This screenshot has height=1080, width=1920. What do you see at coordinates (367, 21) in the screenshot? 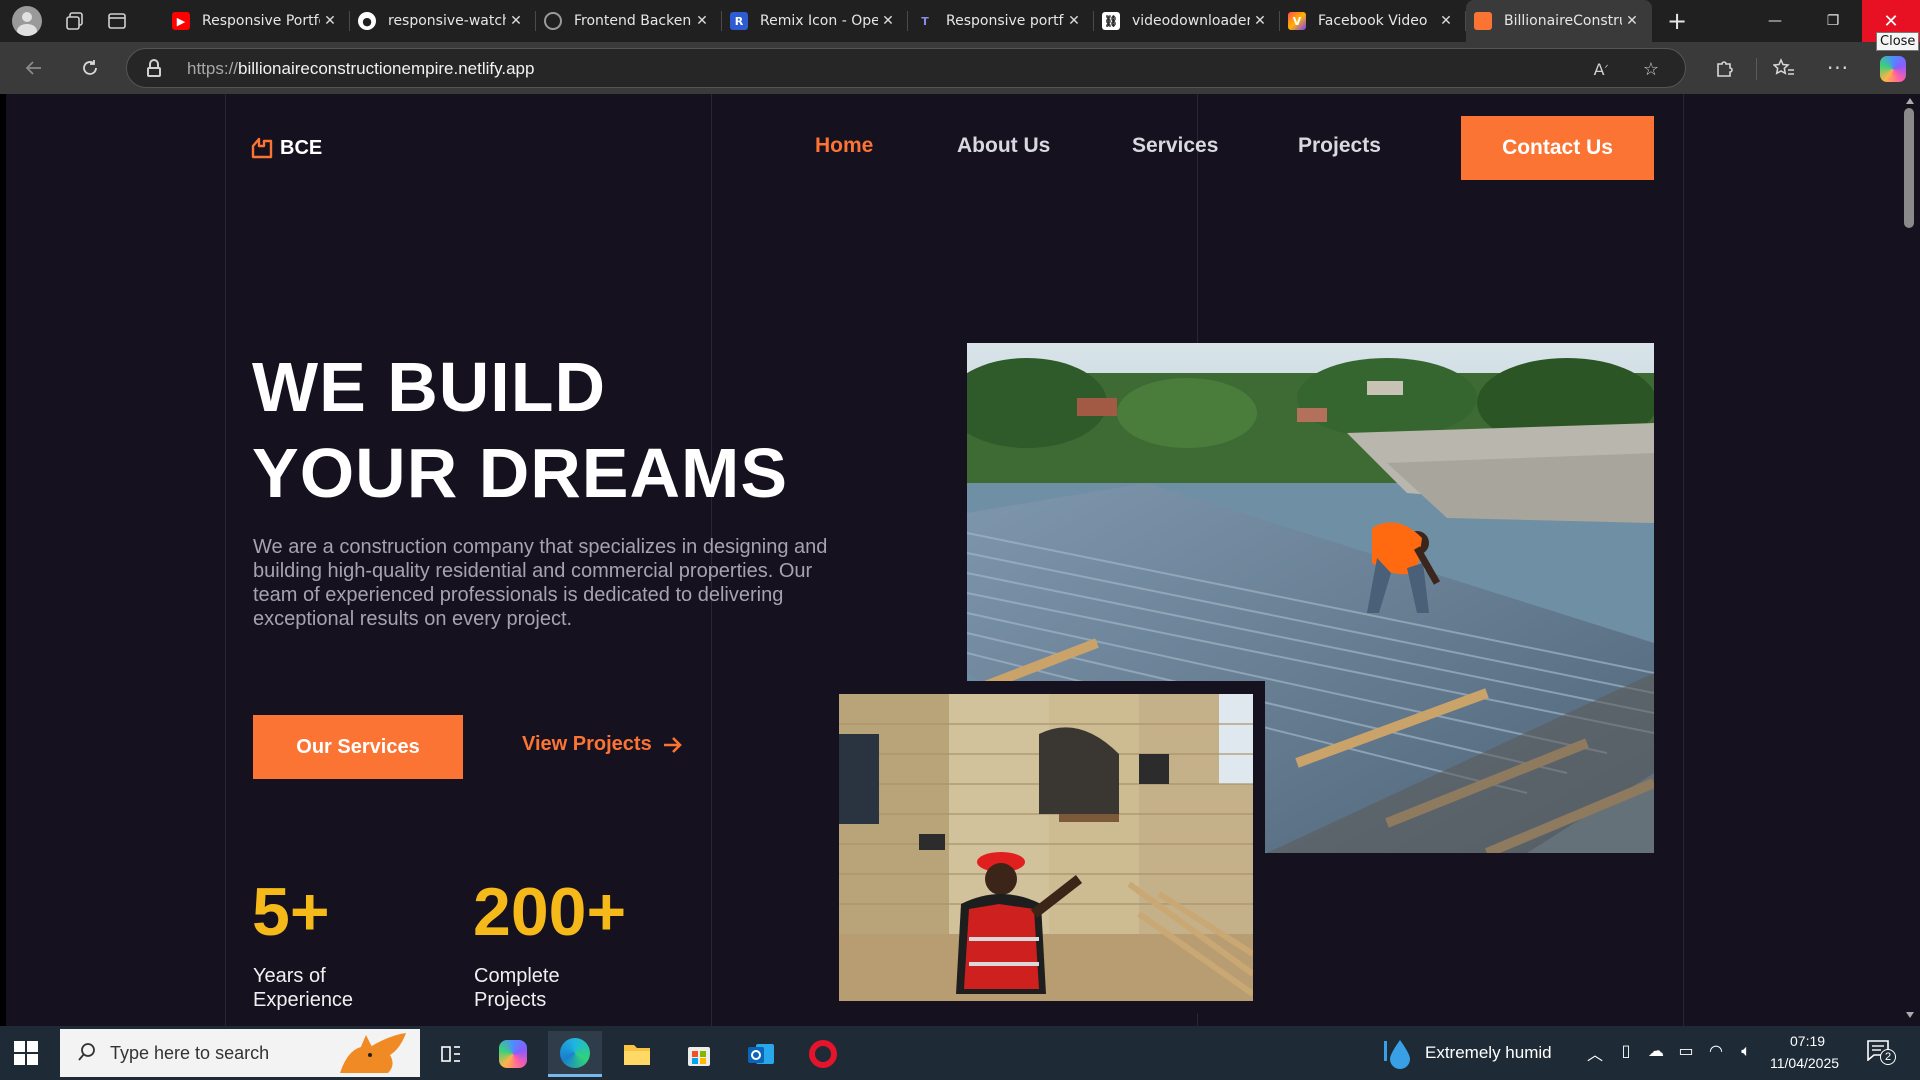
I see `github-icon: ●` at bounding box center [367, 21].